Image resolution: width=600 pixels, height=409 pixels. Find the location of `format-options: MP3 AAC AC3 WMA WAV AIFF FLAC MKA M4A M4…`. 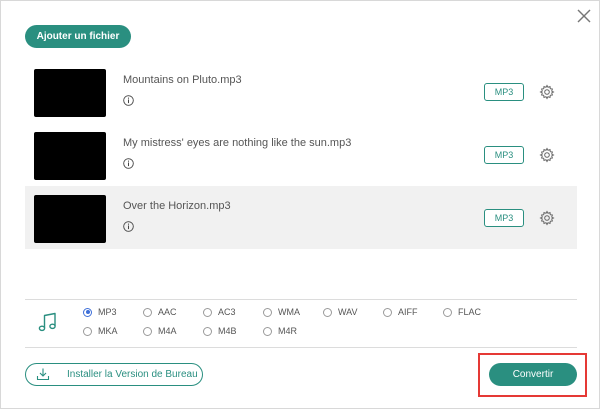

format-options: MP3 AAC AC3 WMA WAV AIFF FLAC MKA M4A M4… is located at coordinates (303, 324).